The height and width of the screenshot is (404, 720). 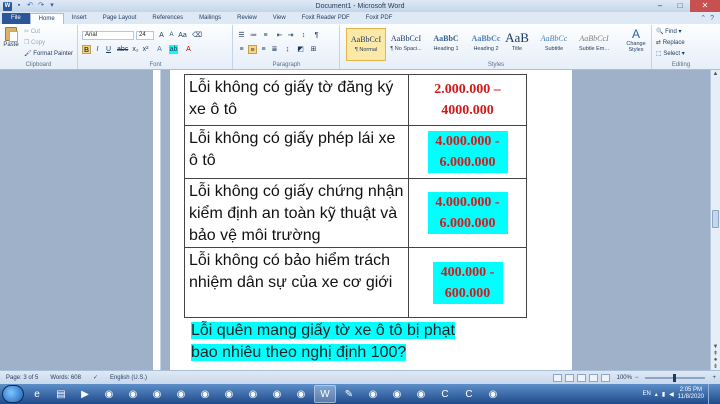 I want to click on table-cell-violation: Lỗi không có giấy phép lái xe ô tô, so click(x=296, y=152).